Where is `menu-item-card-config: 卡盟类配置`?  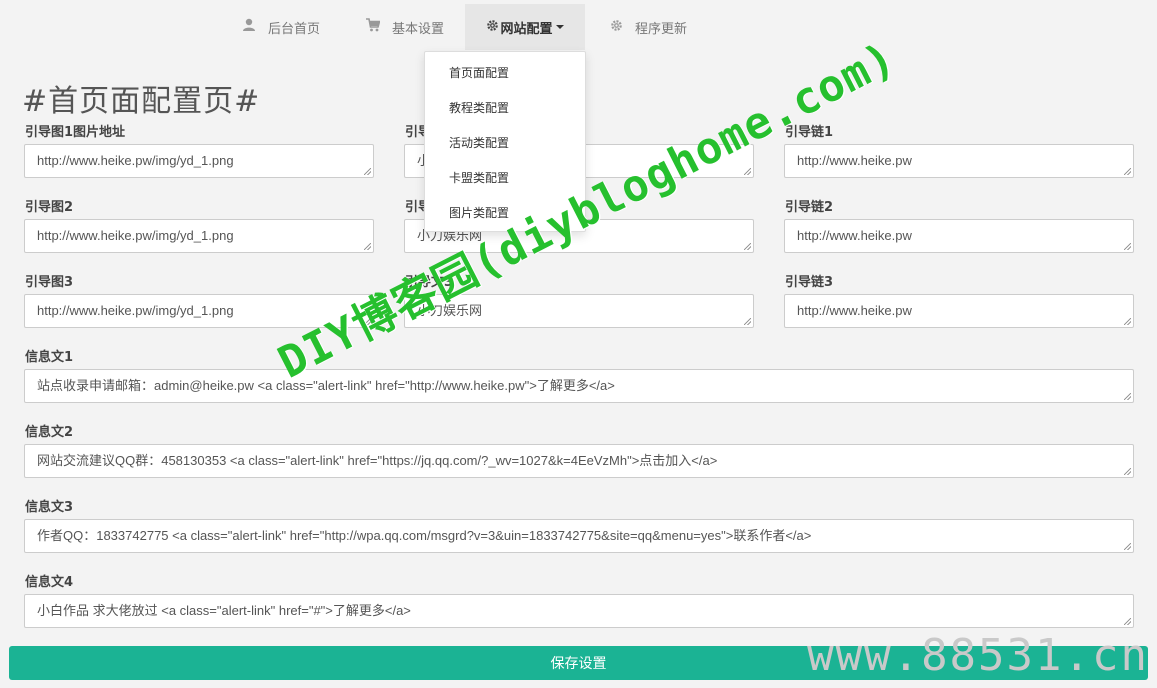 menu-item-card-config: 卡盟类配置 is located at coordinates (479, 177).